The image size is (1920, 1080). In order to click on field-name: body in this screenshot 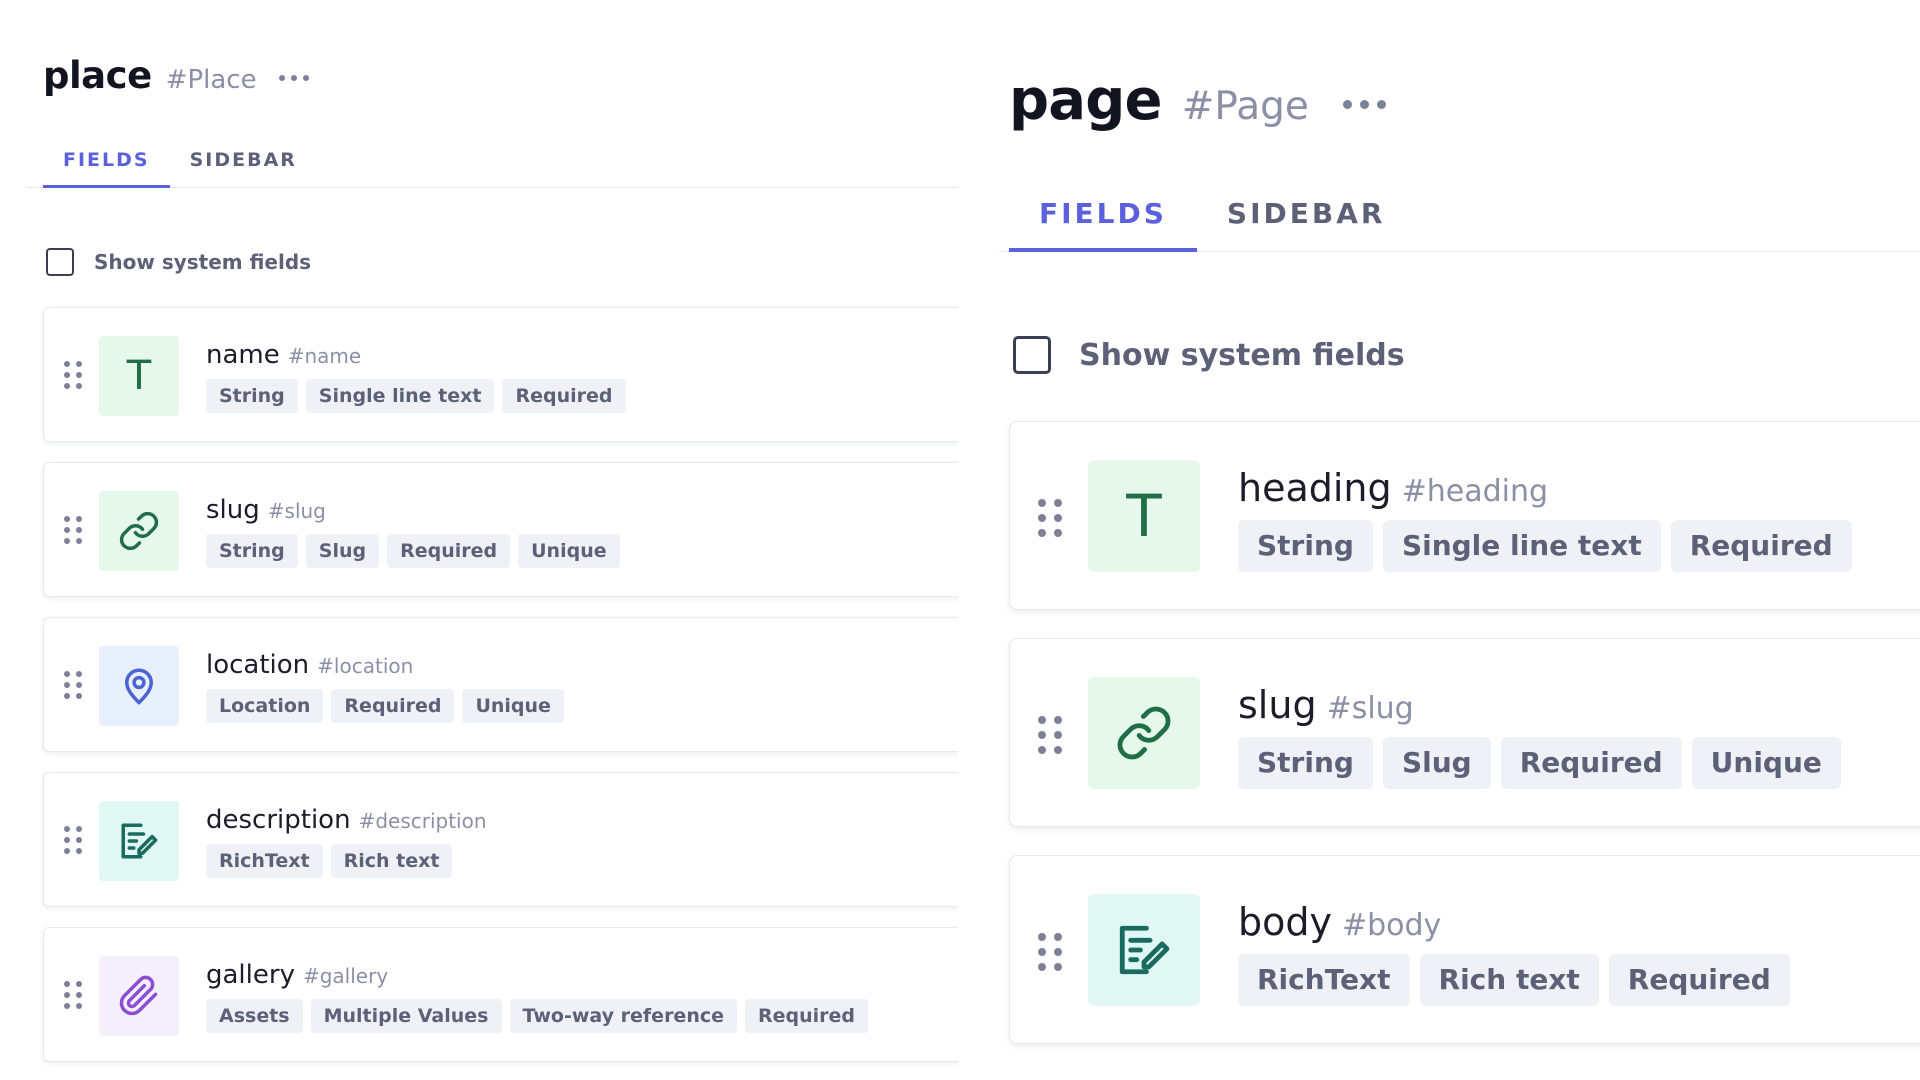, I will do `click(1285, 922)`.